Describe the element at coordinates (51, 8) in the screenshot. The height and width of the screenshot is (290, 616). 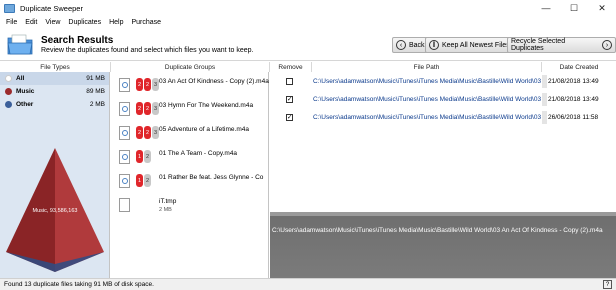
I see `window-title: Duplicate Sweeper` at that location.